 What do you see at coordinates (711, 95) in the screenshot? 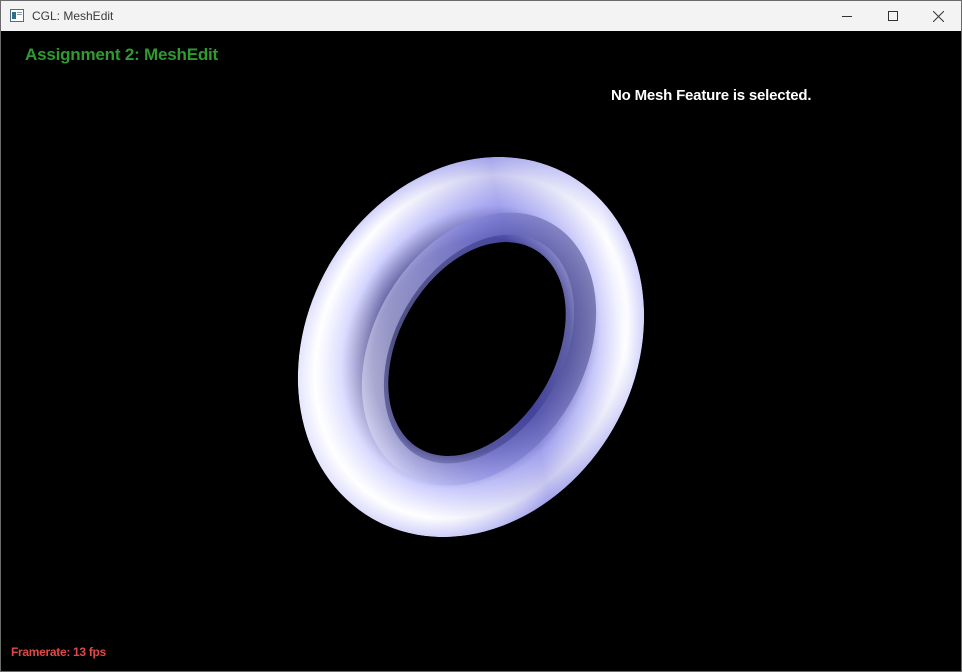
I see `selection-status-text: No Mesh Feature is selected.` at bounding box center [711, 95].